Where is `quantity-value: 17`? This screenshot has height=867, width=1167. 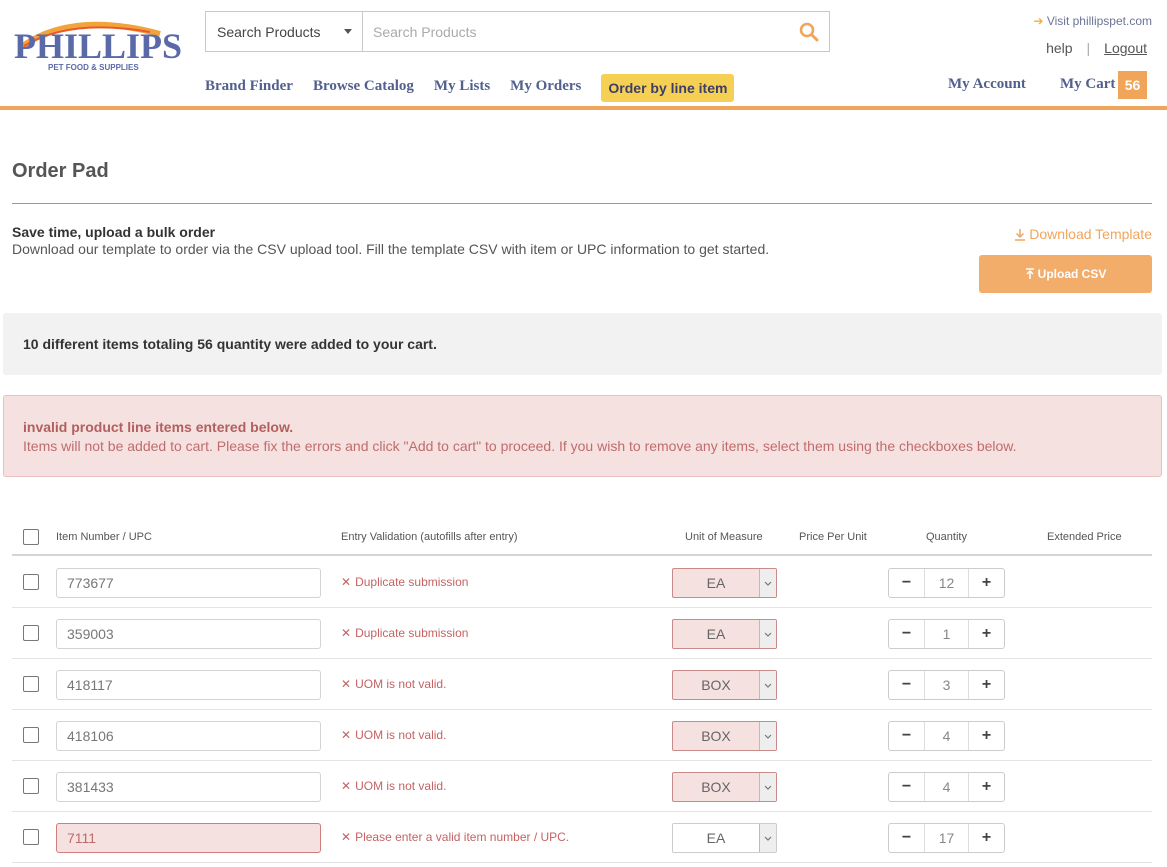 quantity-value: 17 is located at coordinates (946, 838).